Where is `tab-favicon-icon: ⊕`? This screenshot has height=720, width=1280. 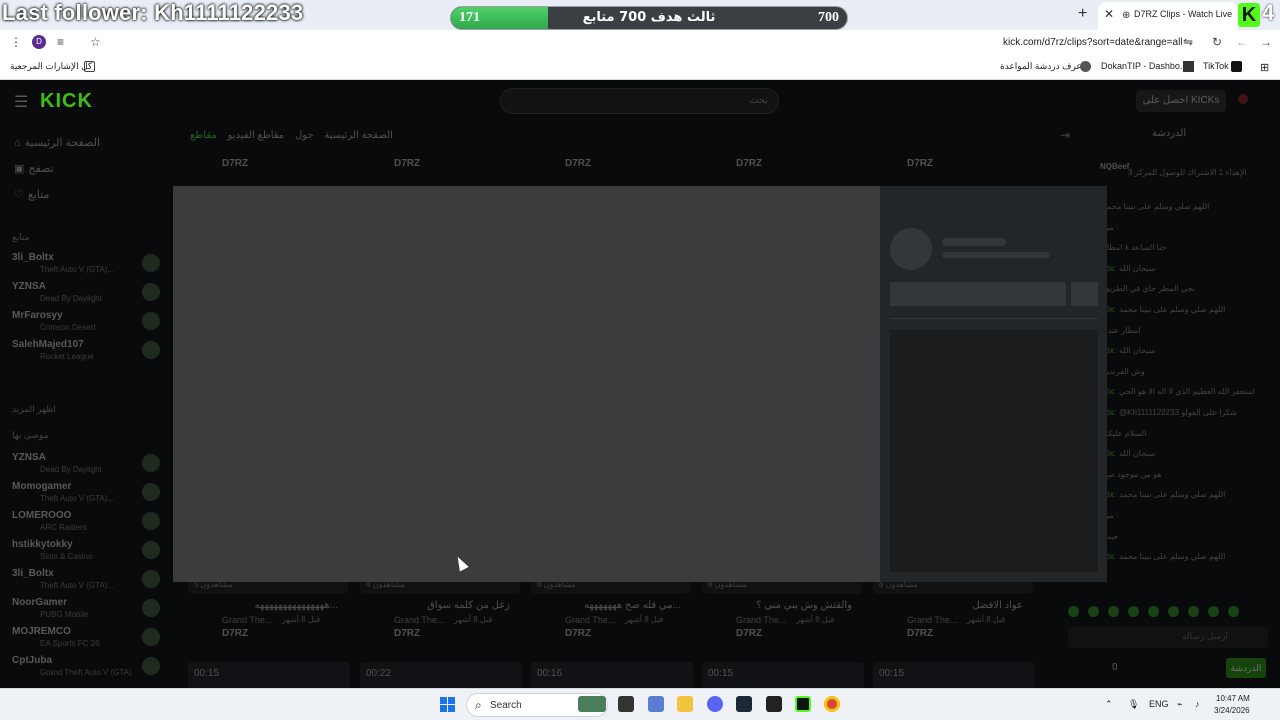 tab-favicon-icon: ⊕ is located at coordinates (1126, 15).